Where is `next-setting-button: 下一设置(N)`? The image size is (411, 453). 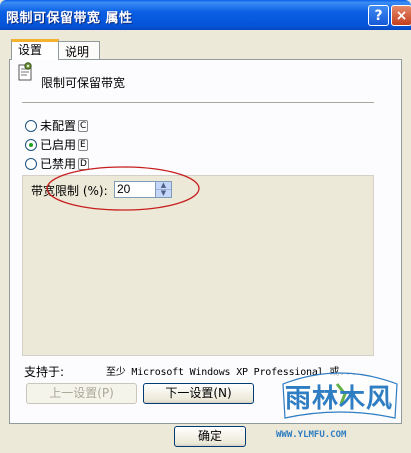 next-setting-button: 下一设置(N) is located at coordinates (198, 393).